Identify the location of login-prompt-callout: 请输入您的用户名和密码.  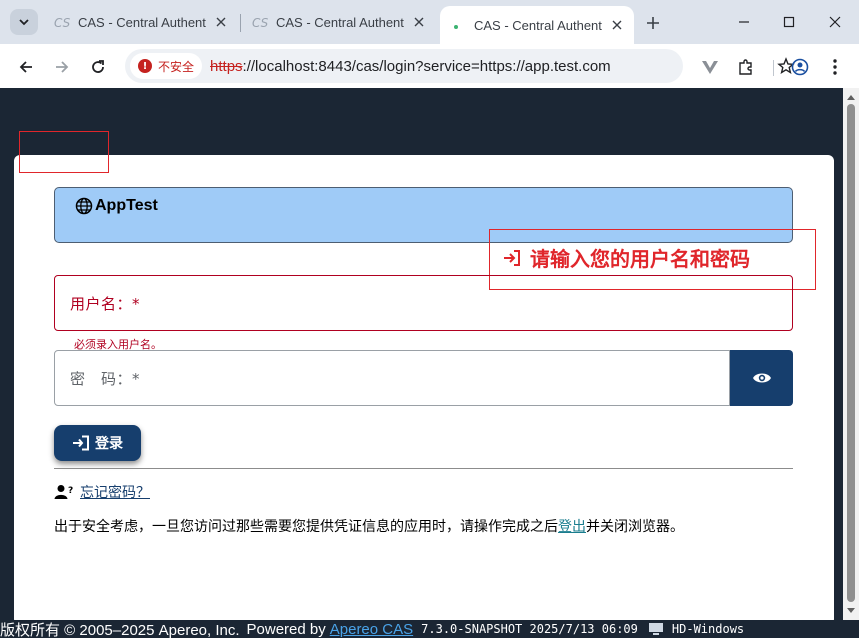
(626, 257).